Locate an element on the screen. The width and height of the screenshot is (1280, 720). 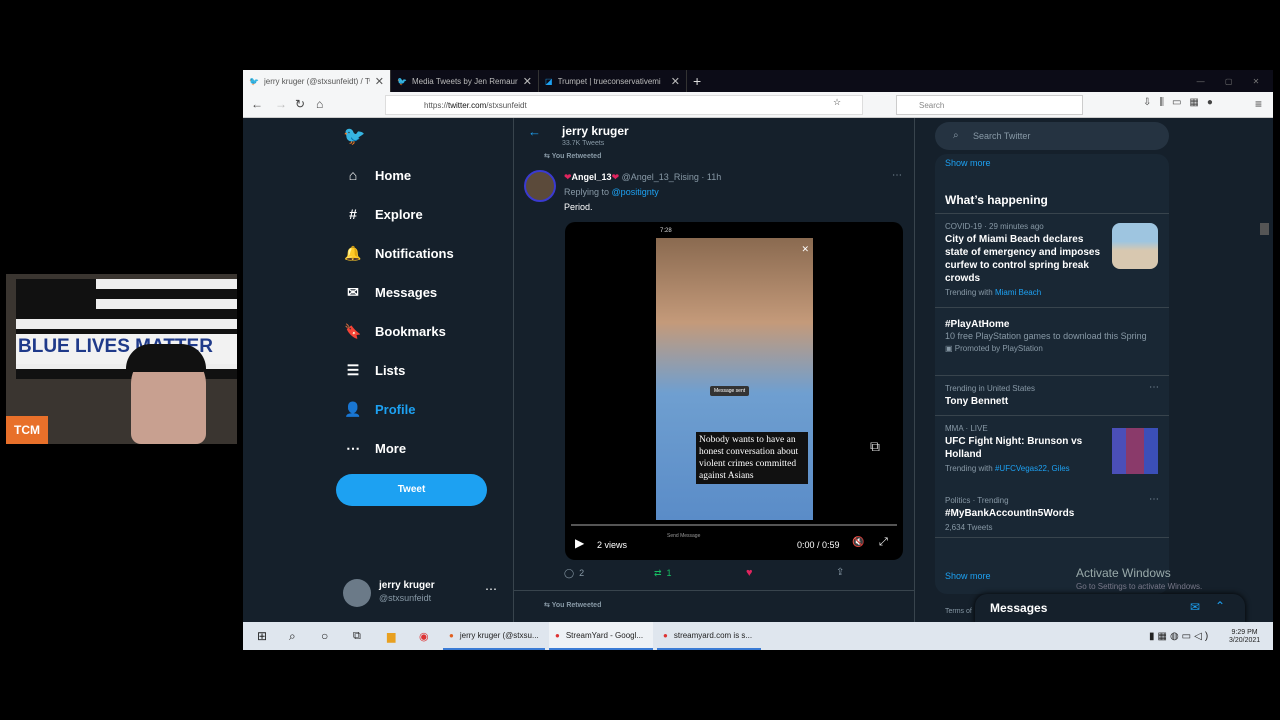
mute-icon: 🔇 is located at coordinates (858, 542).